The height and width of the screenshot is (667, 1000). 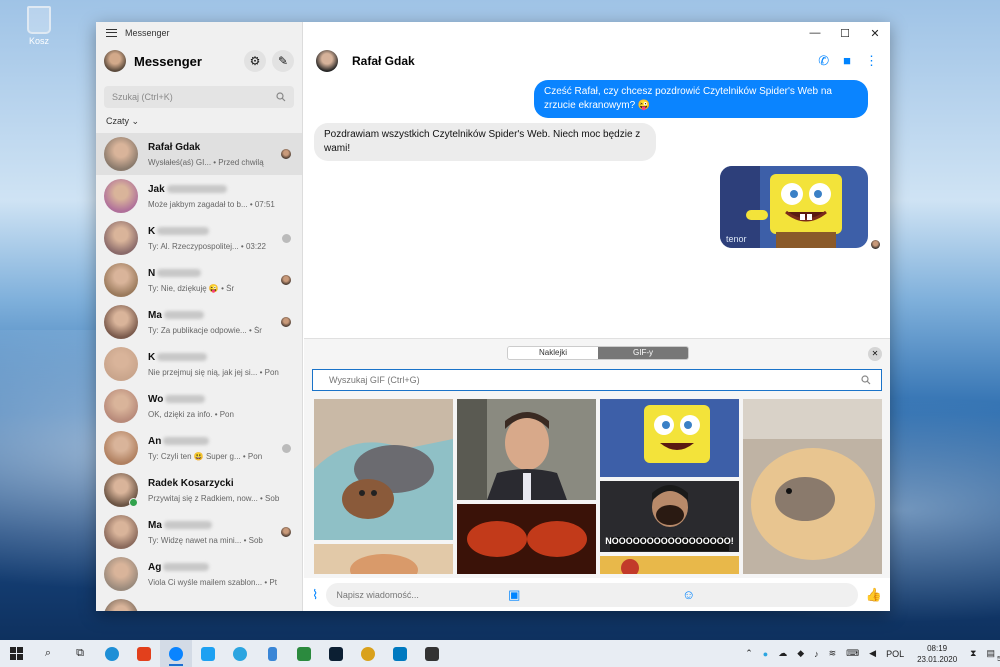 I want to click on video-camera-icon: ■, so click(x=847, y=61).